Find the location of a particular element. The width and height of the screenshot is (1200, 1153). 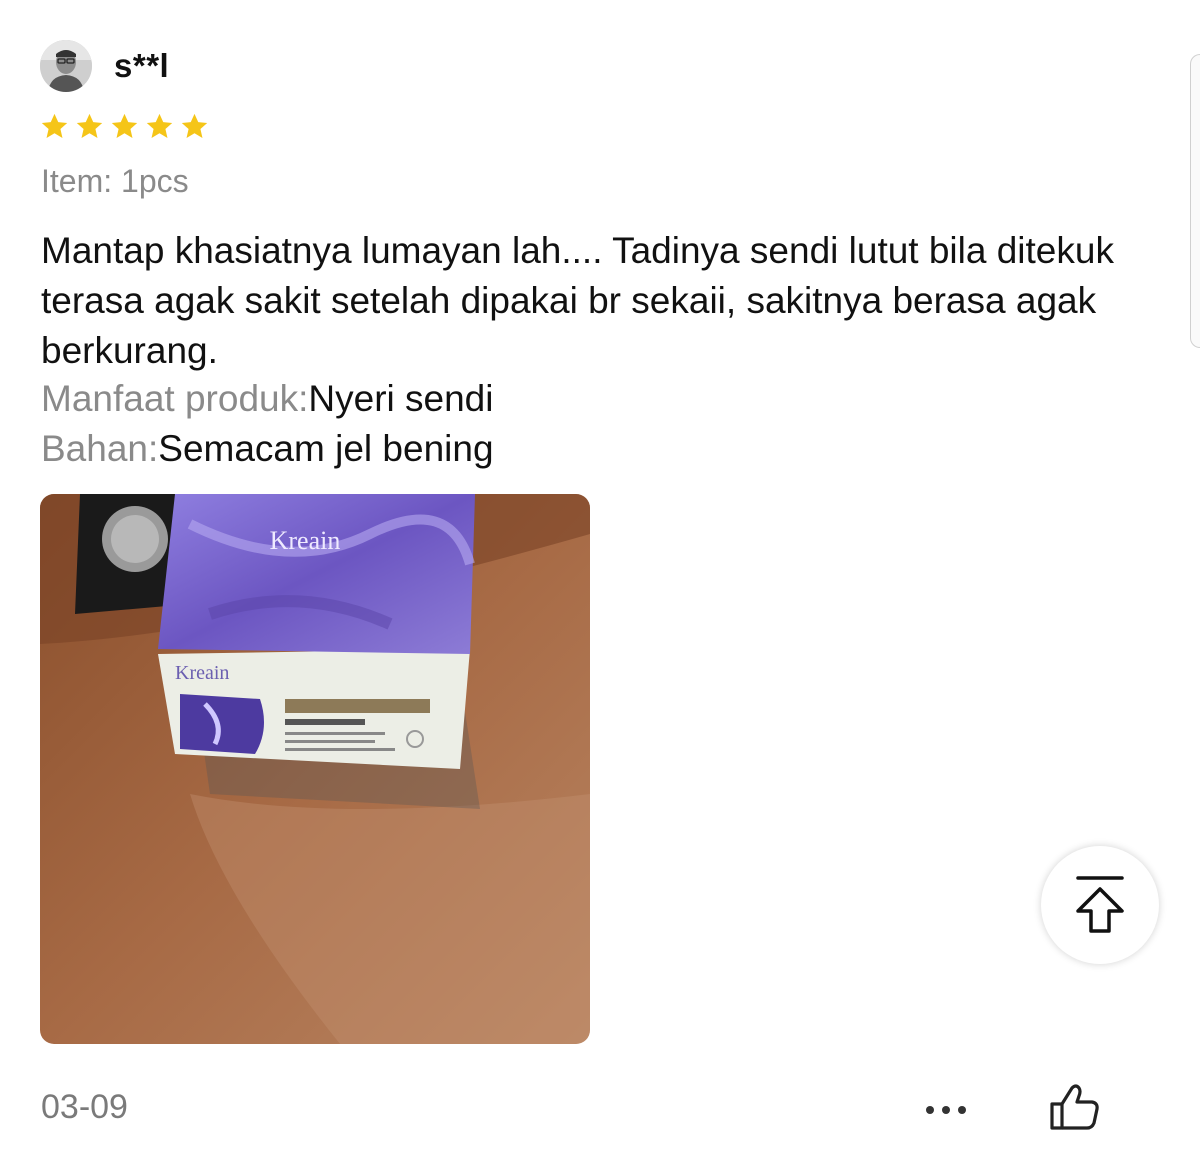

box-brand-top: Kreain is located at coordinates (305, 540).